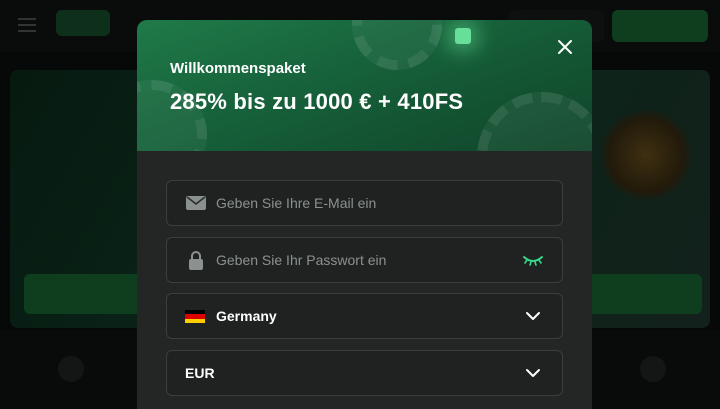 This screenshot has width=720, height=409. Describe the element at coordinates (200, 373) in the screenshot. I see `currency-value: EUR` at that location.